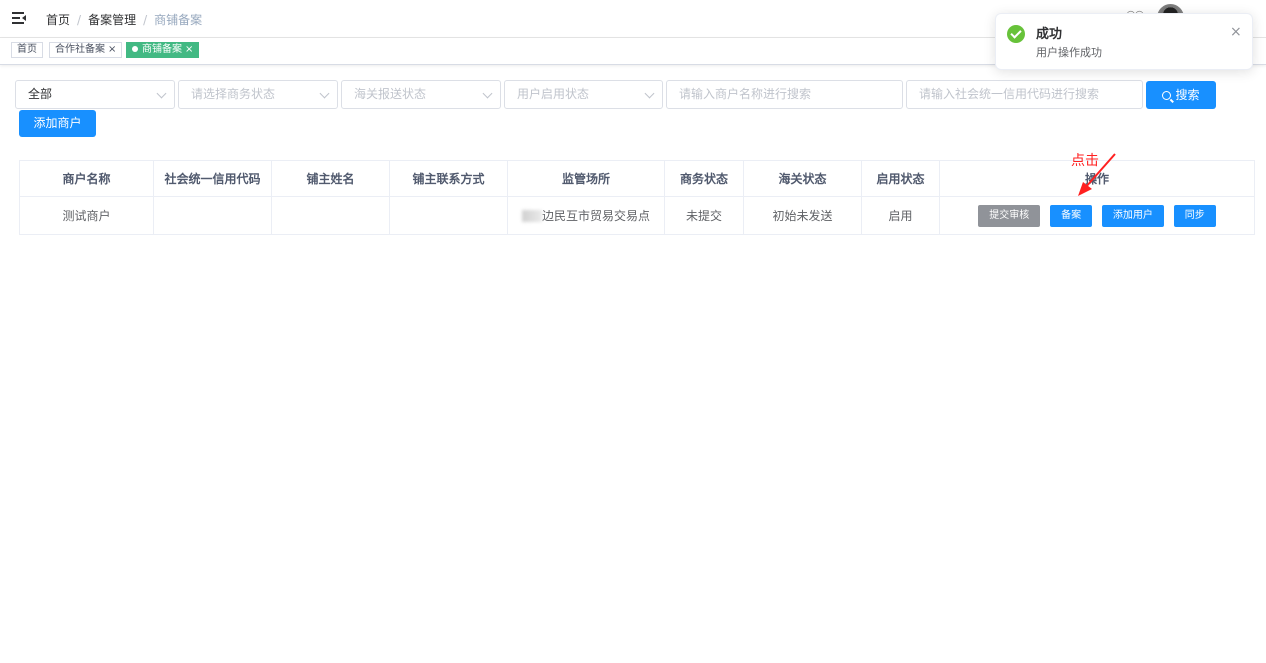 The image size is (1266, 663). I want to click on column-header: 监管场所, so click(586, 178).